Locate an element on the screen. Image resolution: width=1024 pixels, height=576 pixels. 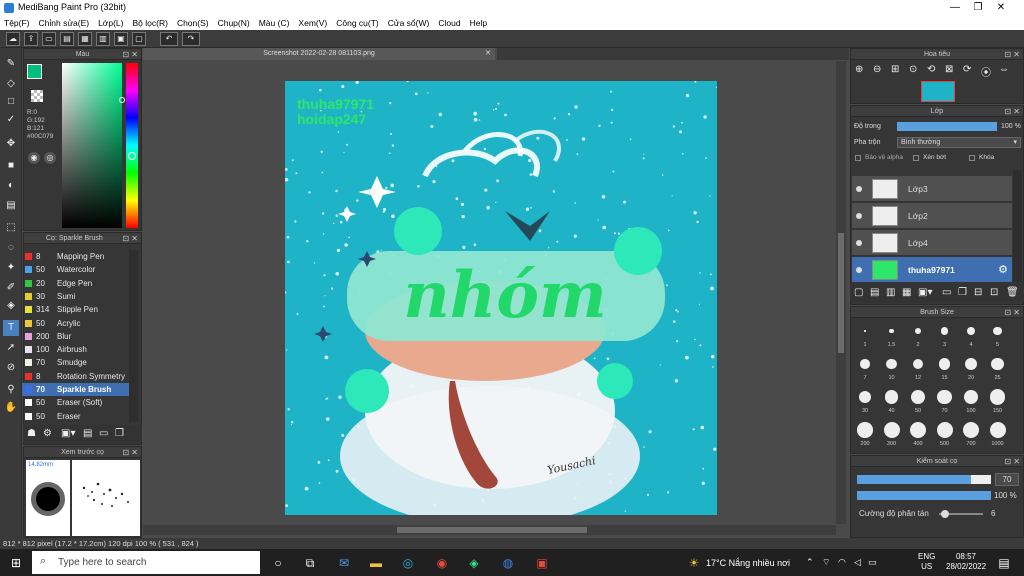
menu-view: Xem(V) is located at coordinates (312, 23).